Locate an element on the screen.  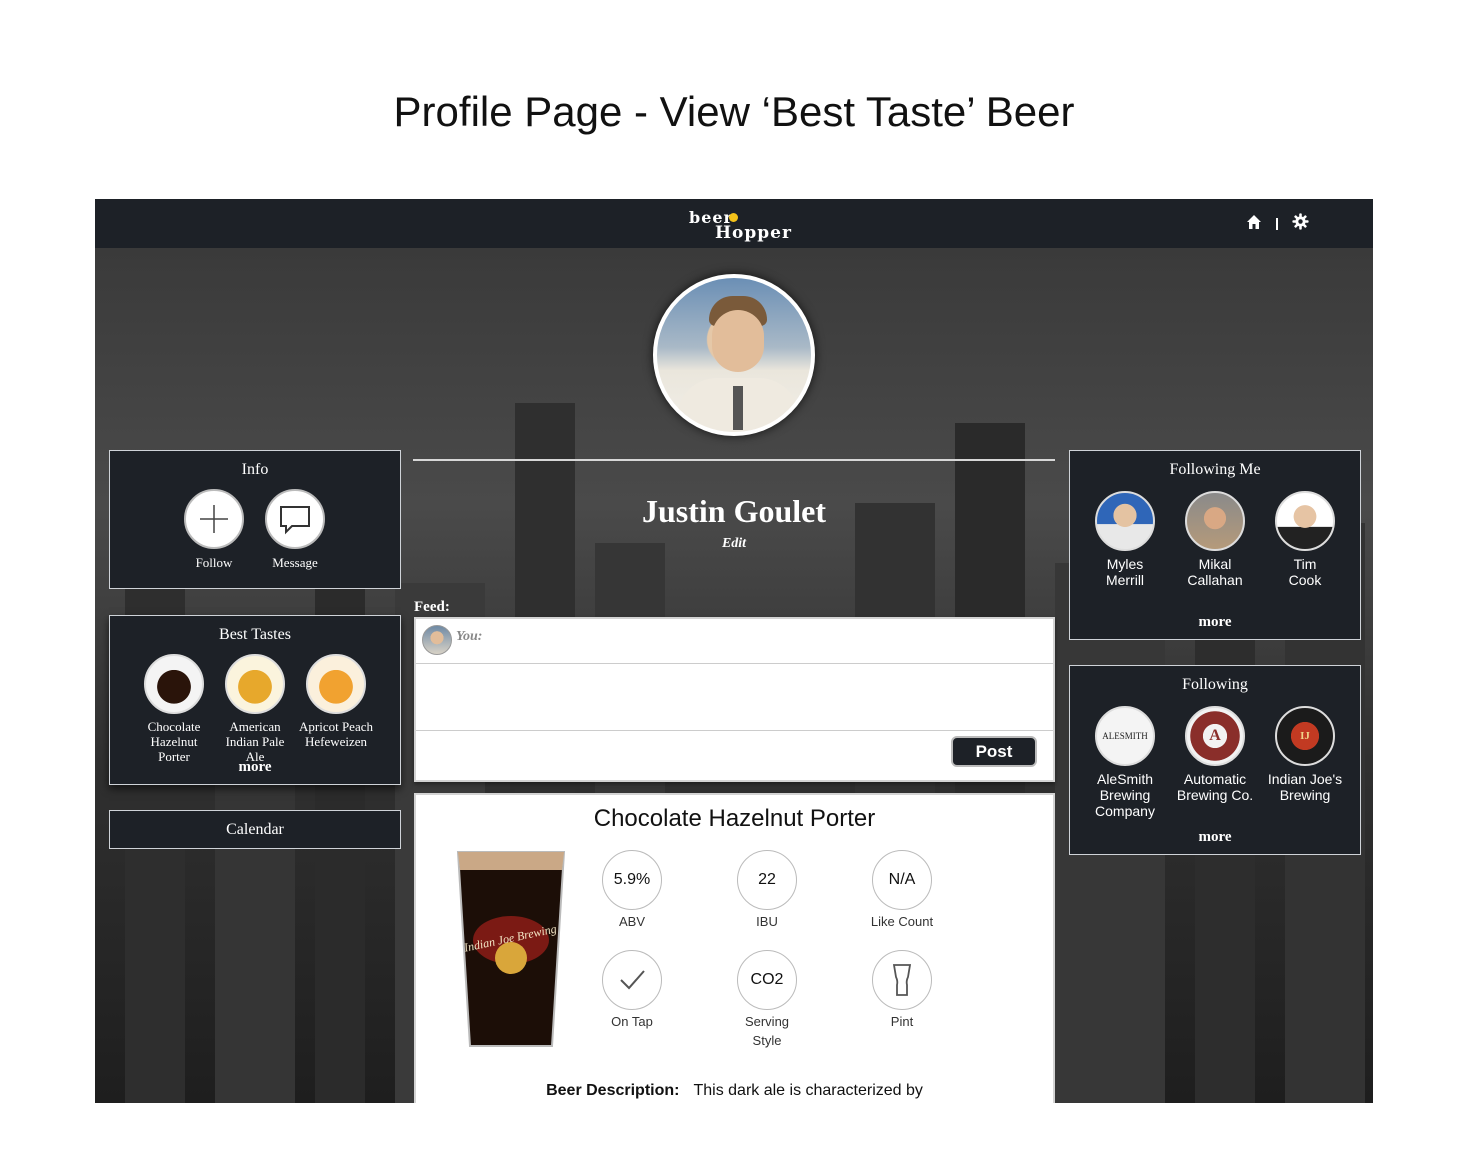
best-tastes-more-link: more is located at coordinates (255, 767).